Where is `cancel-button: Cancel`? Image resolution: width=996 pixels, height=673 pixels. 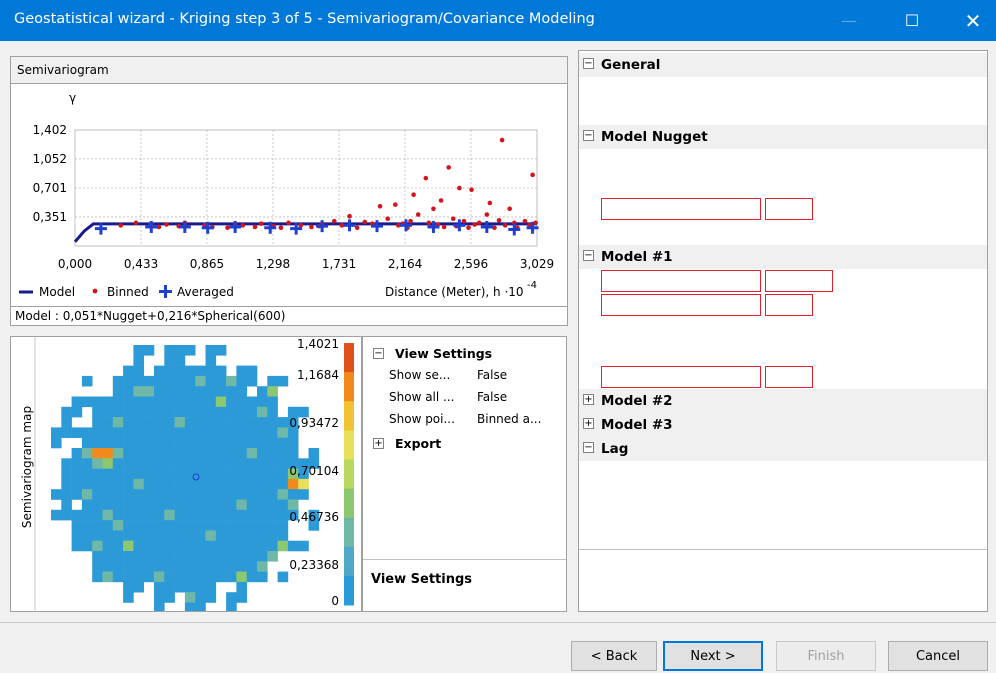 cancel-button: Cancel is located at coordinates (938, 656).